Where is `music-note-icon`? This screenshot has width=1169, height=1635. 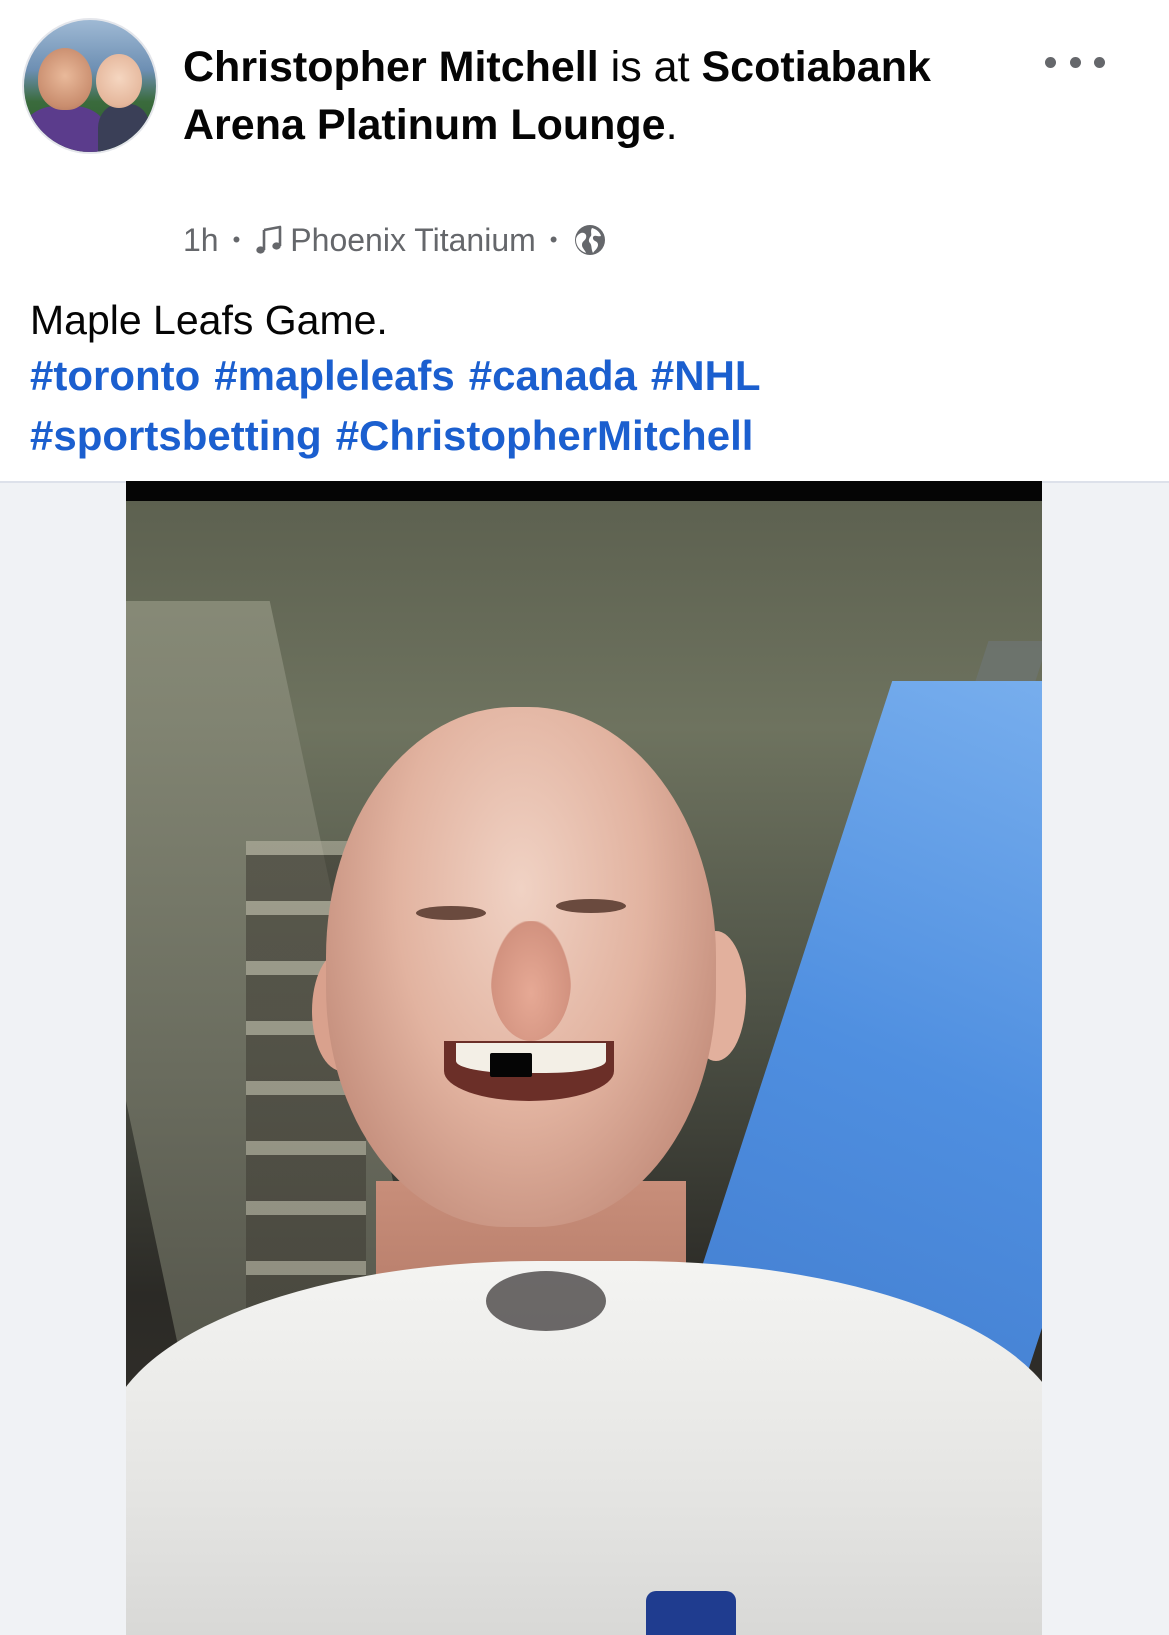
music-note-icon is located at coordinates (269, 240).